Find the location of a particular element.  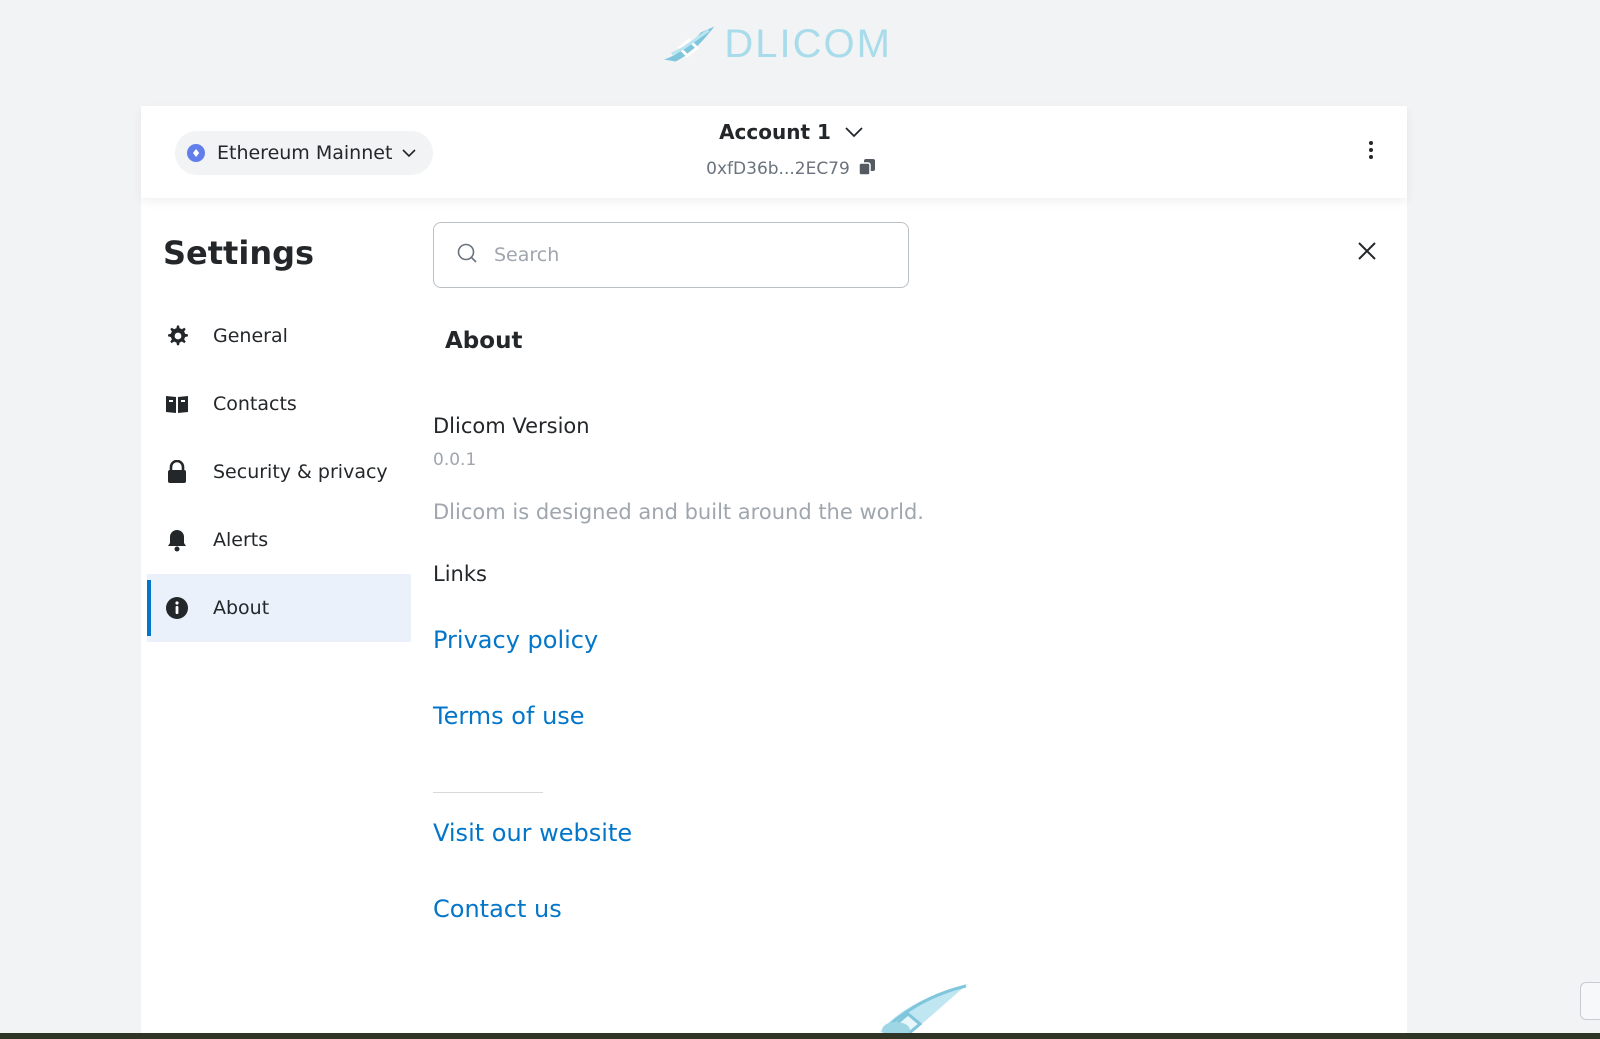

account-name: Account 1 is located at coordinates (775, 132).